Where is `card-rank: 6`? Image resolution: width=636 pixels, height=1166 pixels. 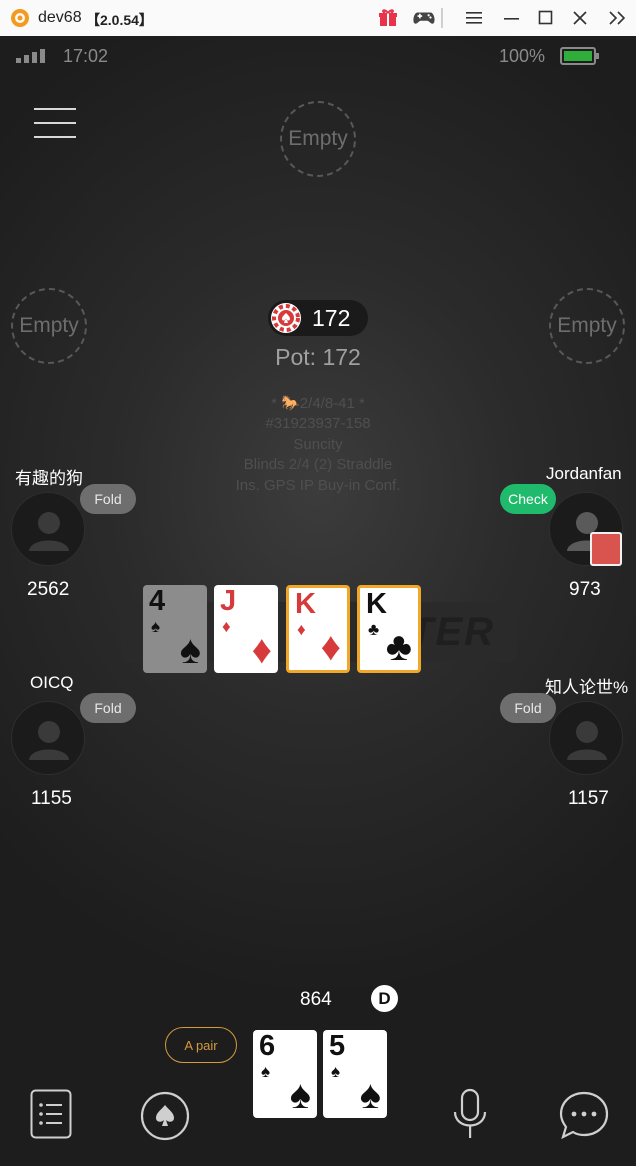
card-rank: 6 is located at coordinates (267, 1046).